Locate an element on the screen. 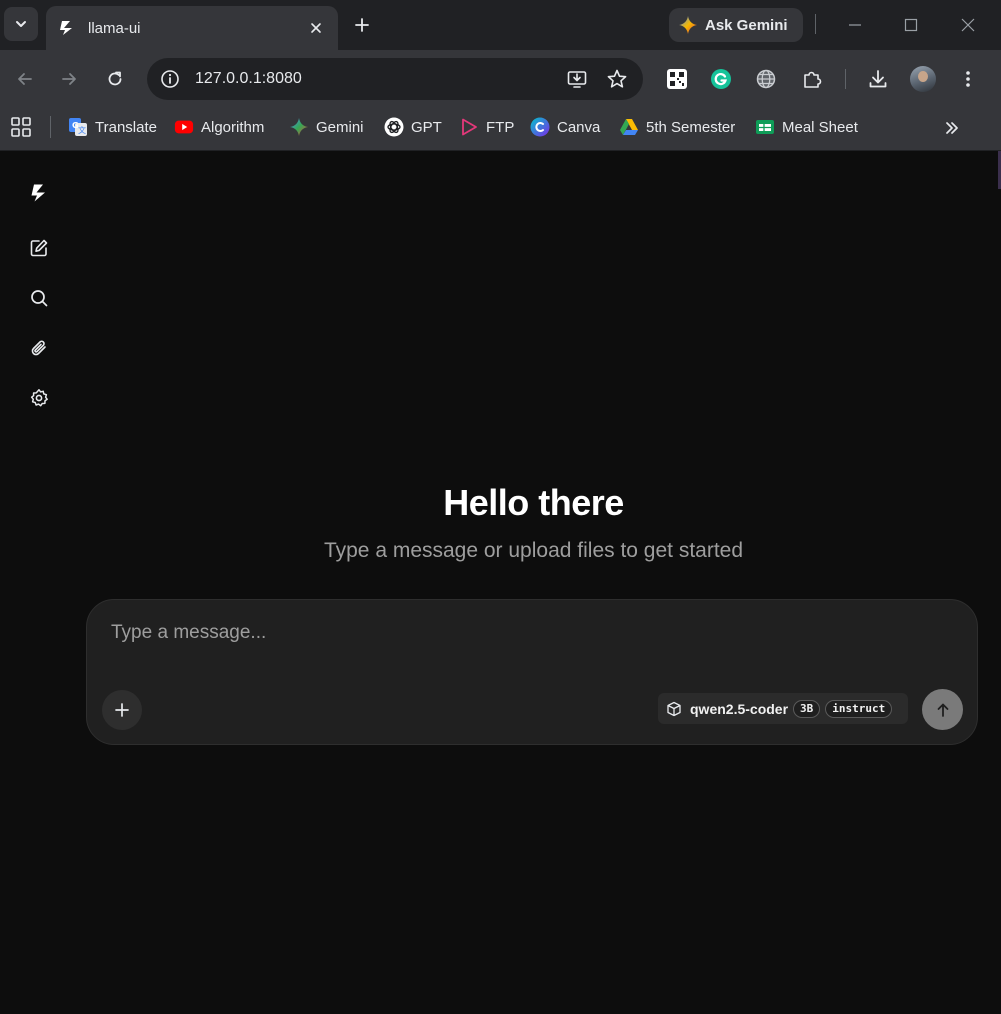 Image resolution: width=1001 pixels, height=1014 pixels. forward-button is located at coordinates (69, 79).